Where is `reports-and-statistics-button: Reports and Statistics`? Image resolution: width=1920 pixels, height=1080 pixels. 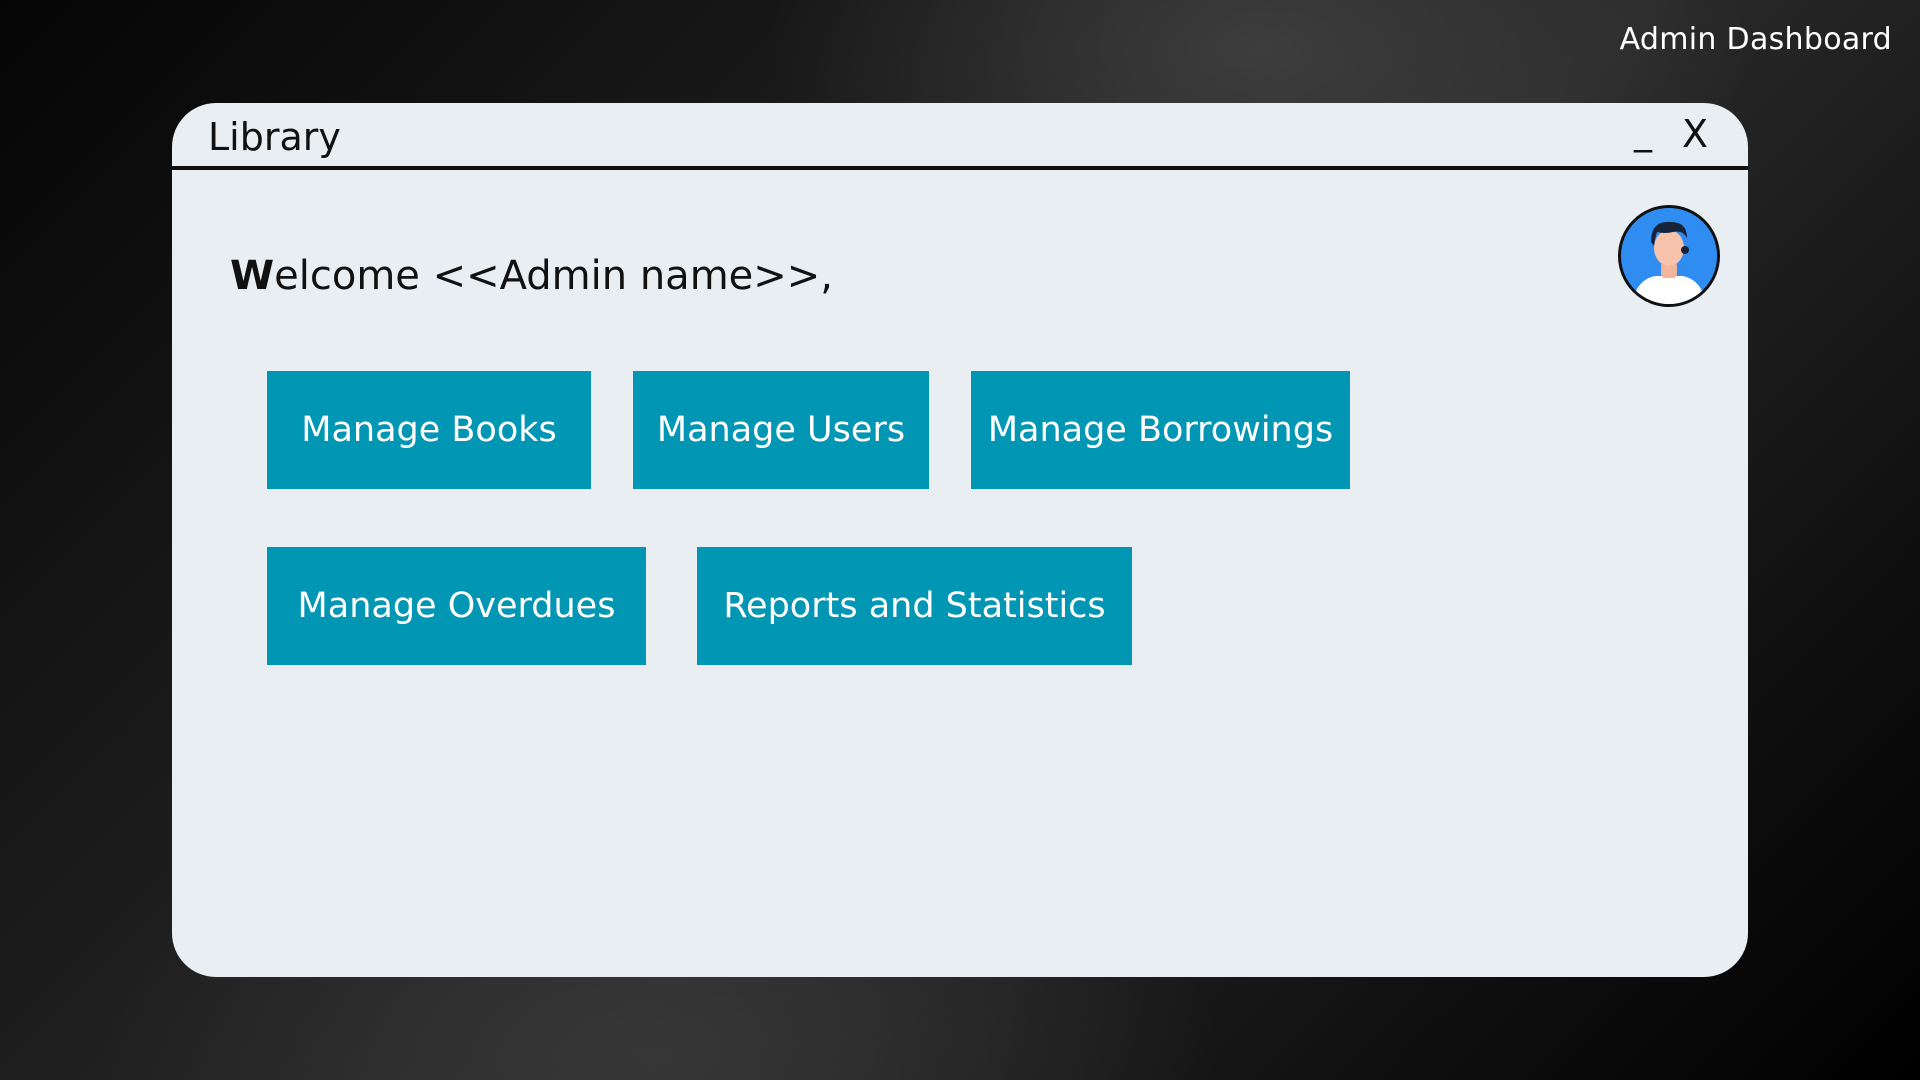
reports-and-statistics-button: Reports and Statistics is located at coordinates (914, 606).